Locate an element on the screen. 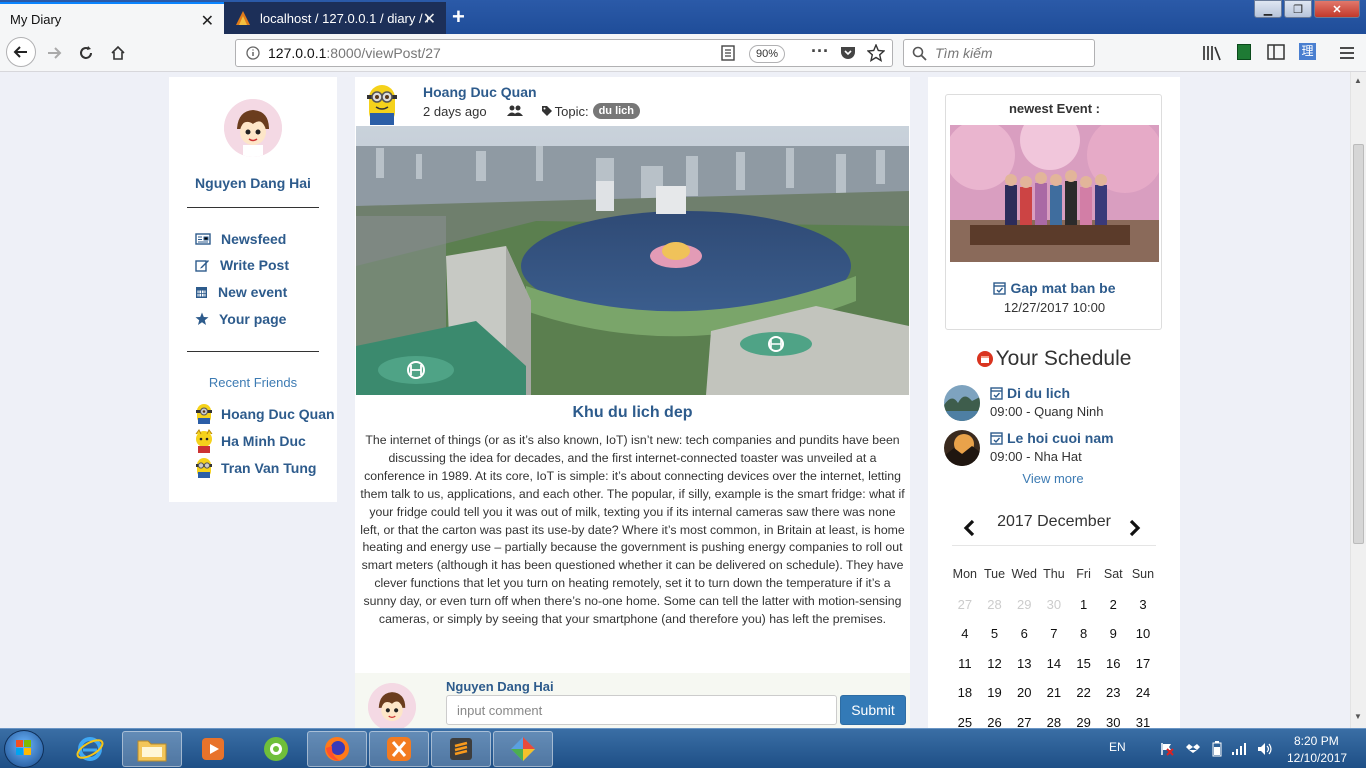 This screenshot has width=1366, height=768. comment-input is located at coordinates (641, 710).